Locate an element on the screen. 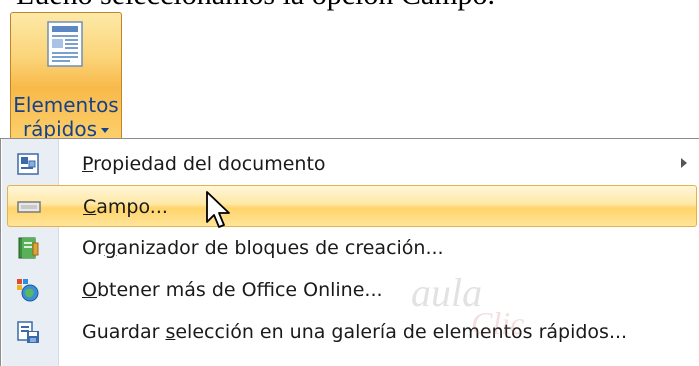 This screenshot has width=699, height=366. building-blocks-icon is located at coordinates (28, 248).